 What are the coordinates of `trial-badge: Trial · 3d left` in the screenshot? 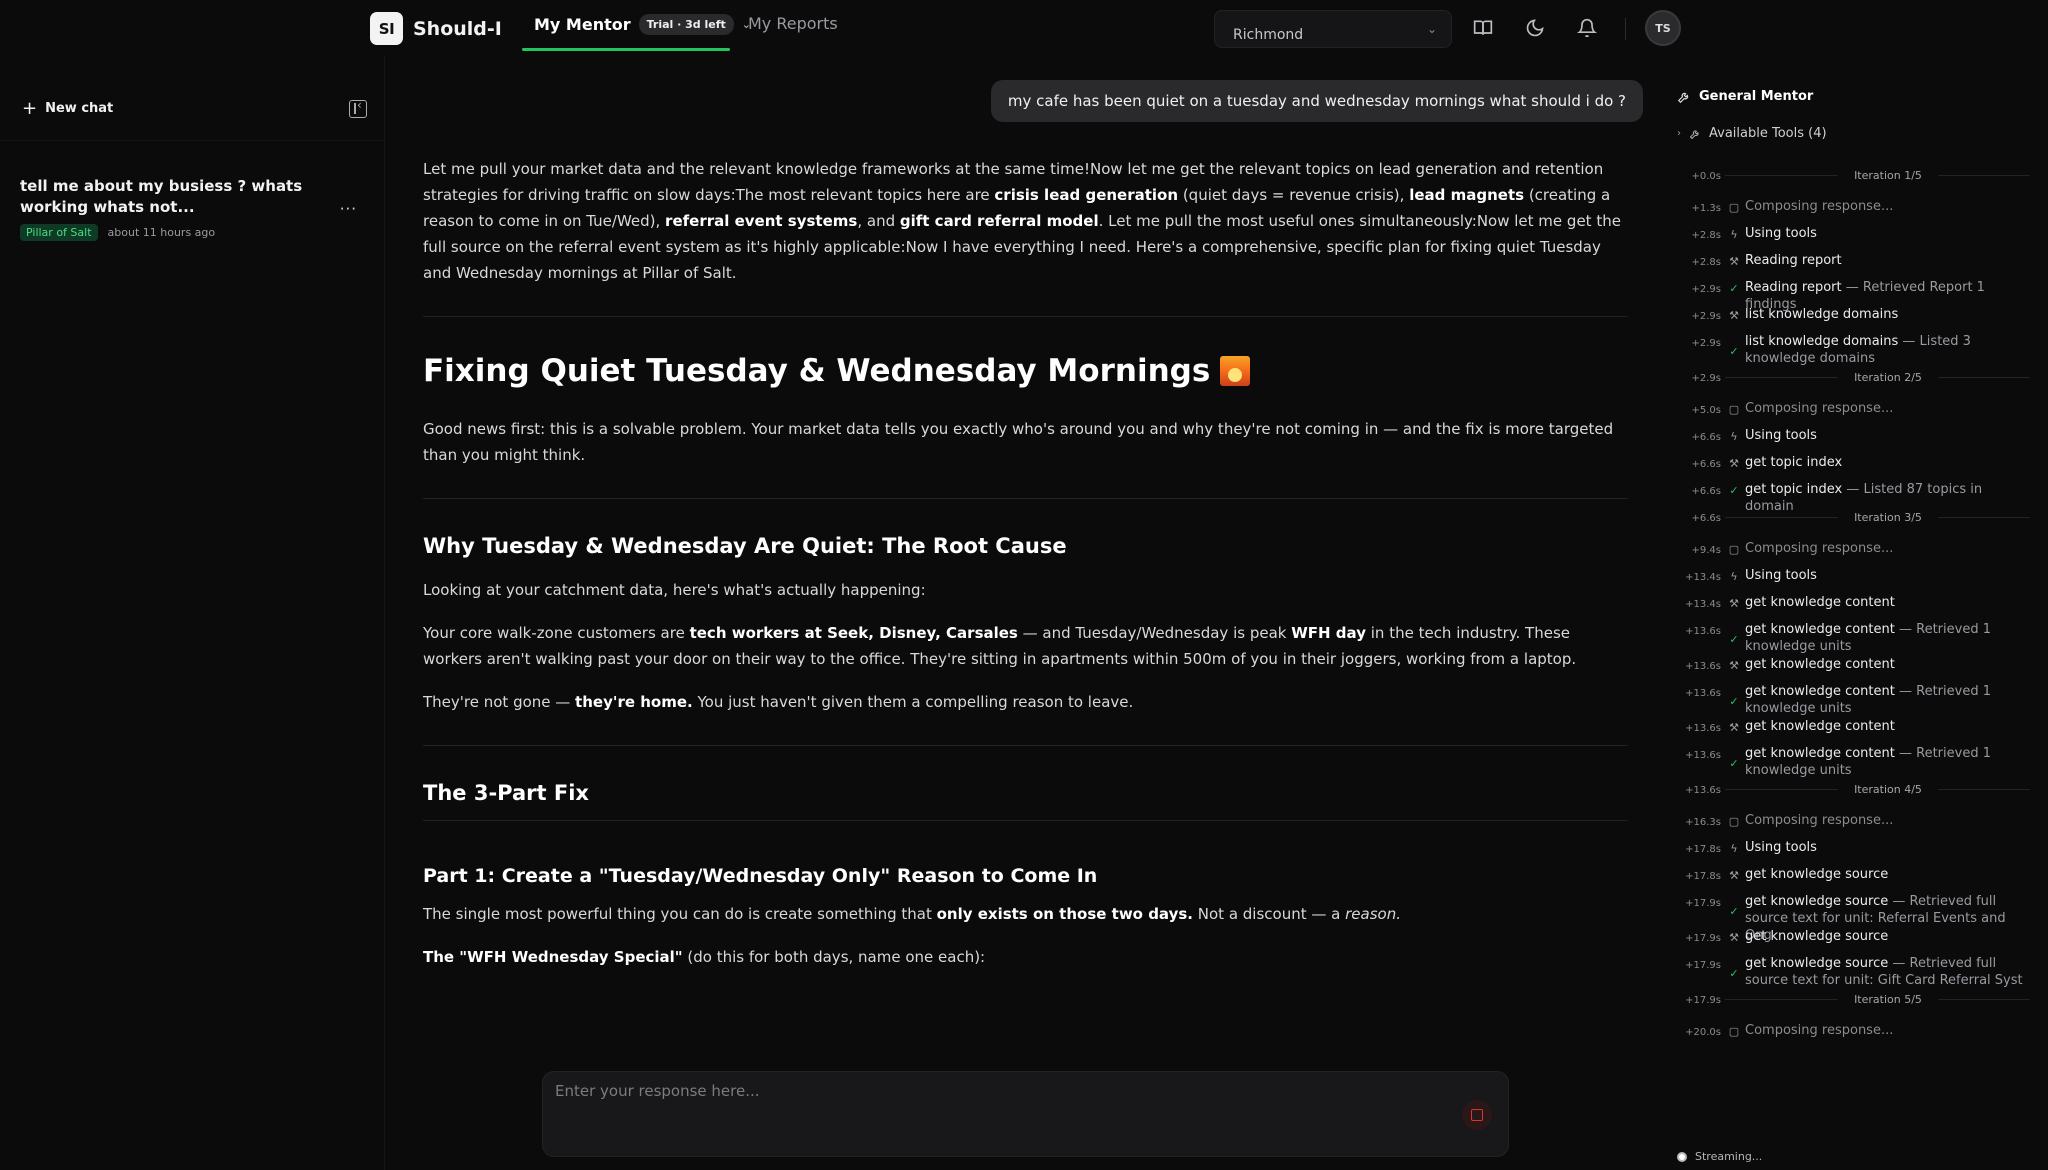 It's located at (686, 24).